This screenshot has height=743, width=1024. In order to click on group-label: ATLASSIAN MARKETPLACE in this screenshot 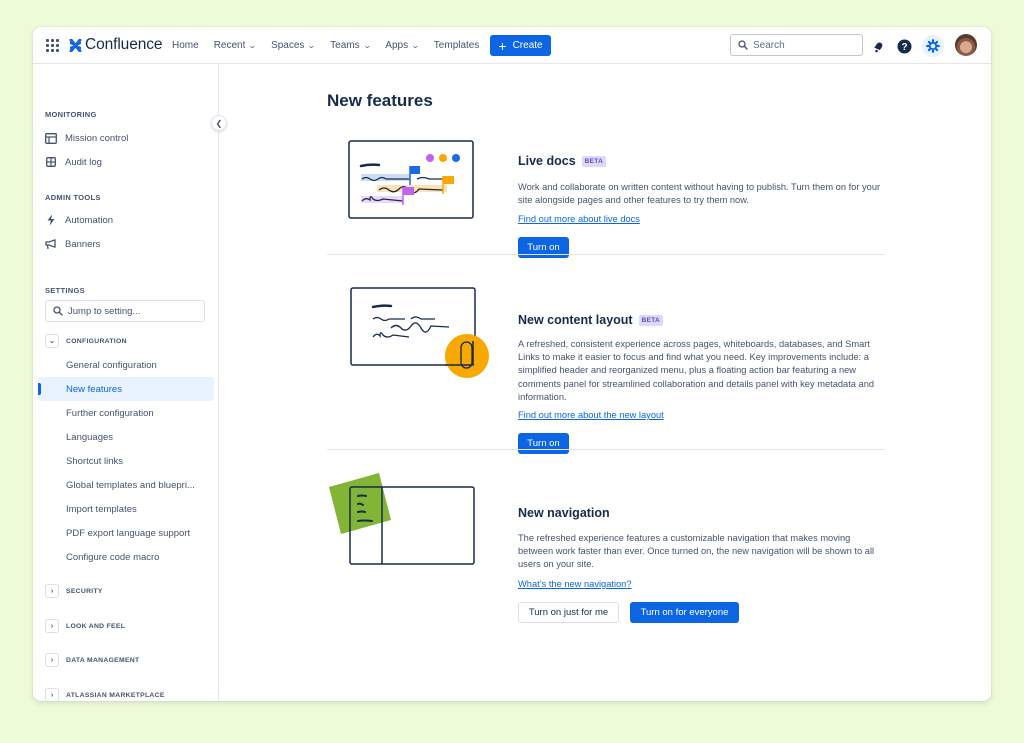, I will do `click(115, 695)`.